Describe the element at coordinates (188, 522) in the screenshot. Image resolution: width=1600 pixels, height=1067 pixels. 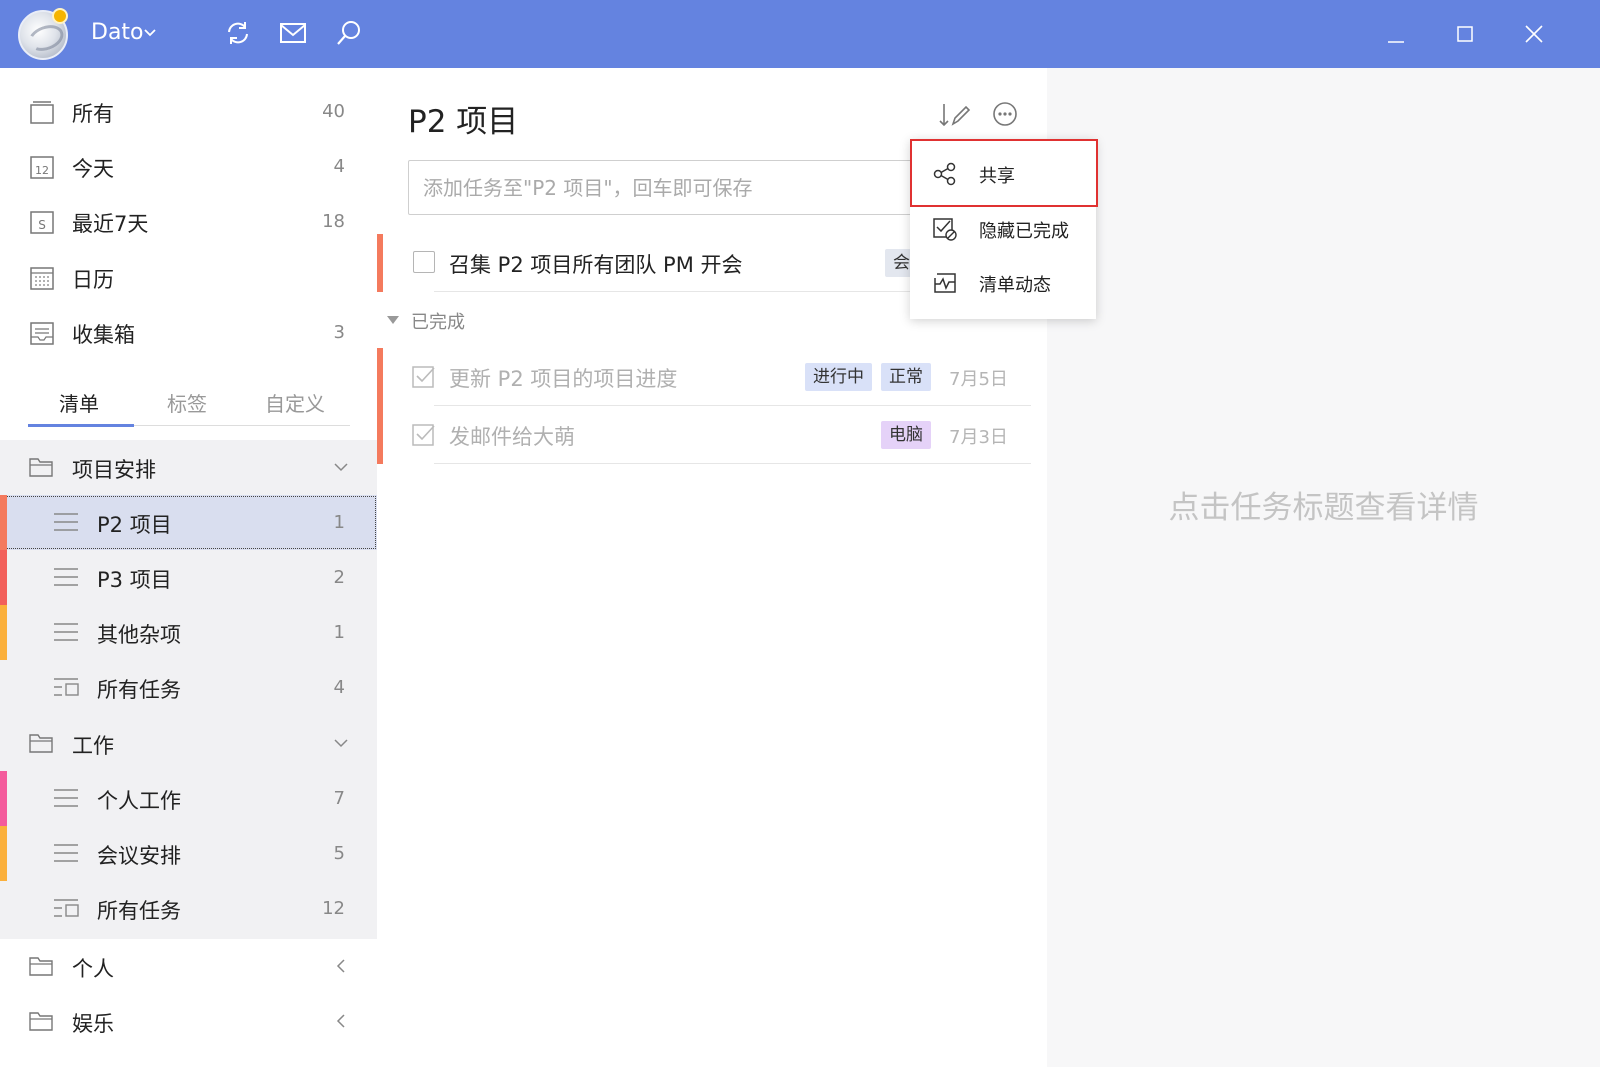
I see `list-item-p2: P2 项目 1` at that location.